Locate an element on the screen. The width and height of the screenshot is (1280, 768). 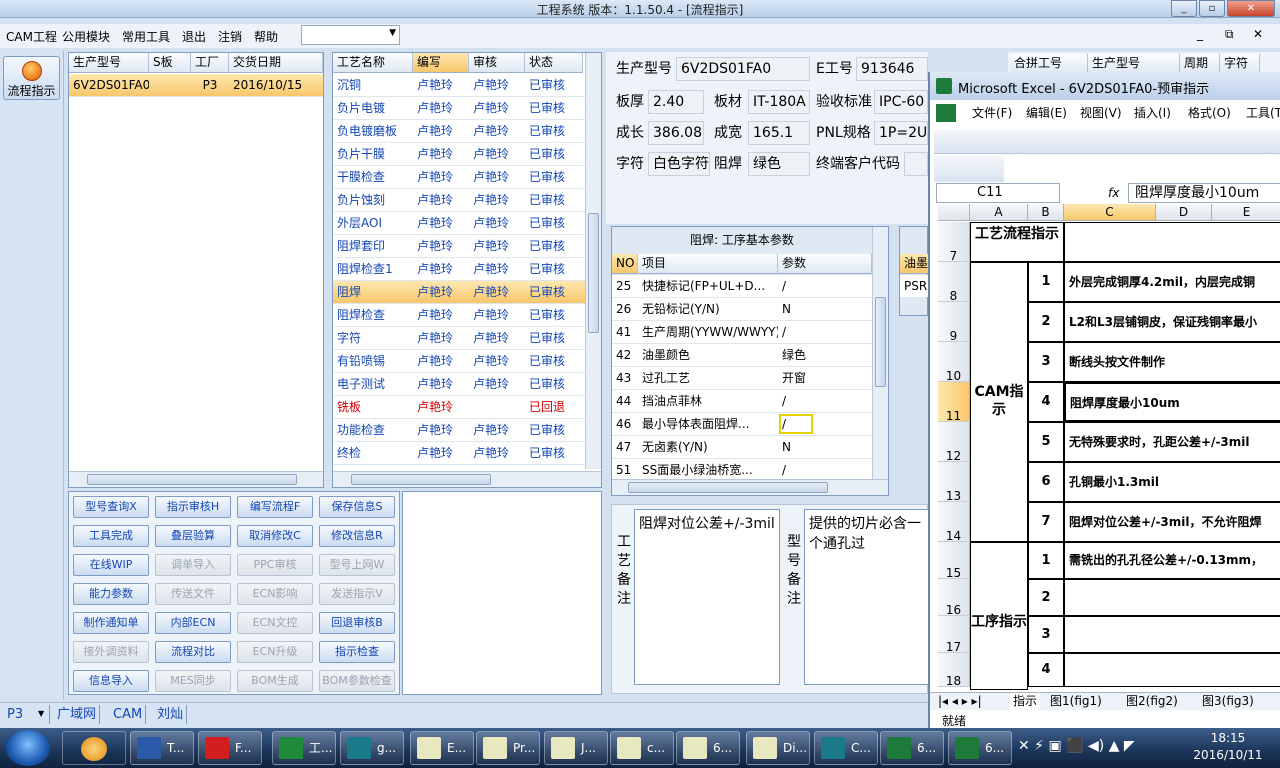
cell-cam-label: CAM指示 is located at coordinates (999, 402).